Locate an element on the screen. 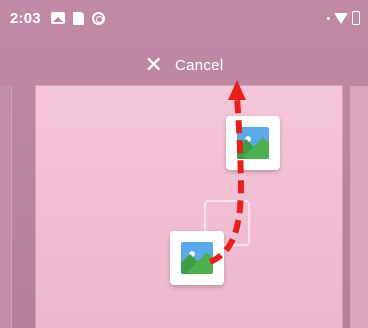 The height and width of the screenshot is (328, 368). gallery-app-icon-dragged is located at coordinates (197, 258).